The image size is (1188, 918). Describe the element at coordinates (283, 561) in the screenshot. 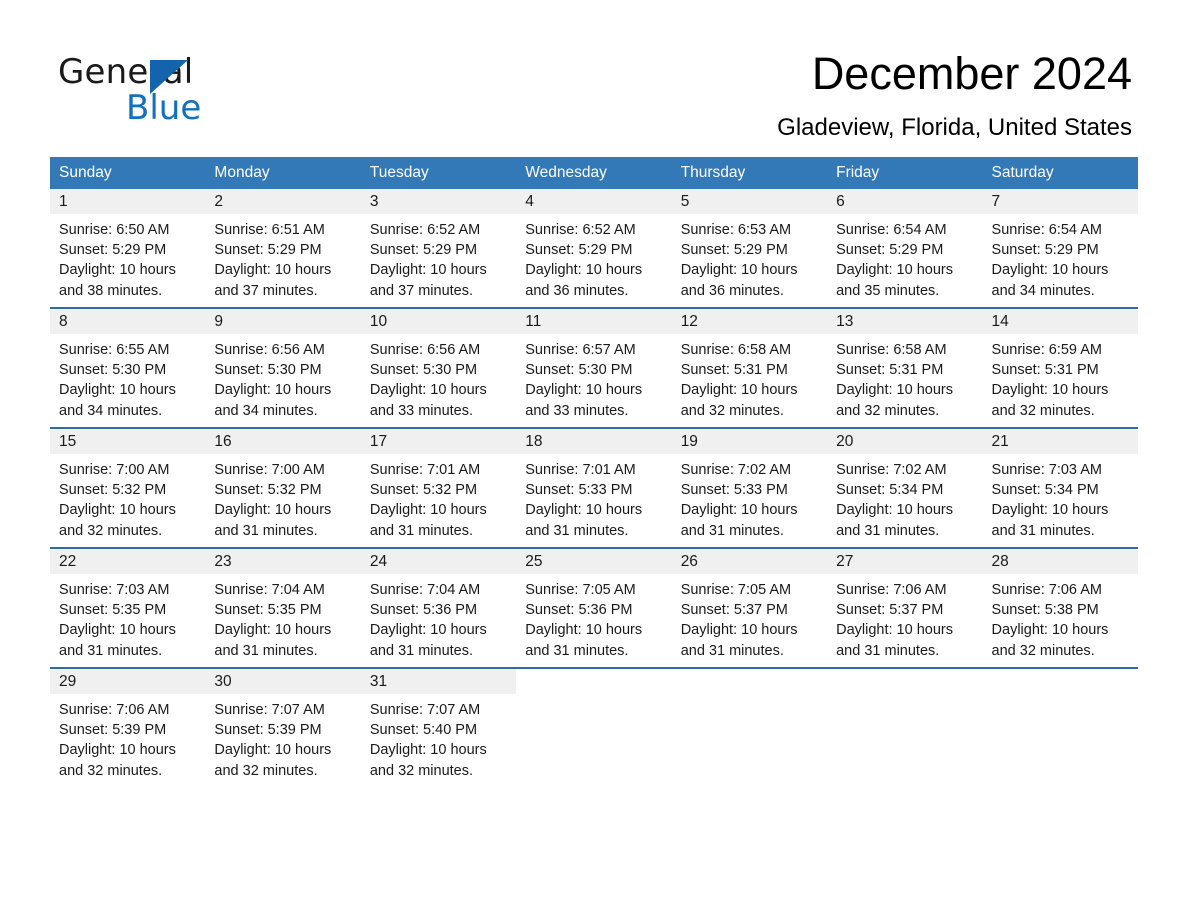

I see `day-number: 23` at that location.